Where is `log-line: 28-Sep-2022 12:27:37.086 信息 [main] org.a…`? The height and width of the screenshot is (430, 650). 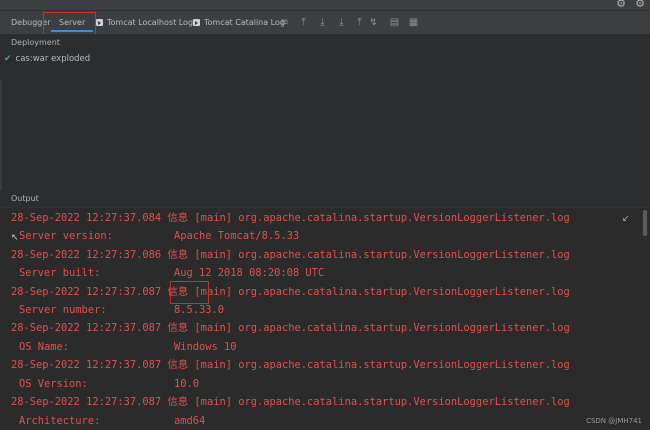
log-line: 28-Sep-2022 12:27:37.086 信息 [main] org.a… is located at coordinates (290, 255).